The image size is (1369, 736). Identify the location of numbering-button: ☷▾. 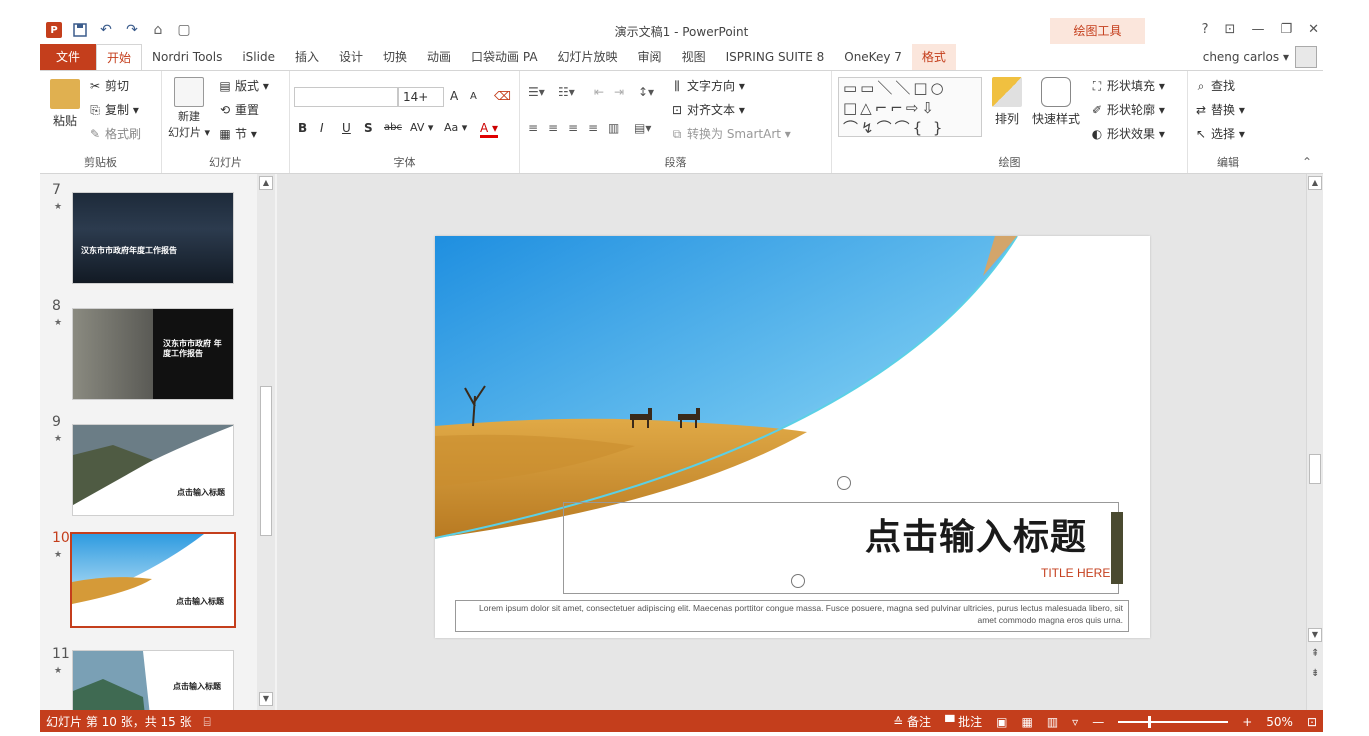
(566, 92).